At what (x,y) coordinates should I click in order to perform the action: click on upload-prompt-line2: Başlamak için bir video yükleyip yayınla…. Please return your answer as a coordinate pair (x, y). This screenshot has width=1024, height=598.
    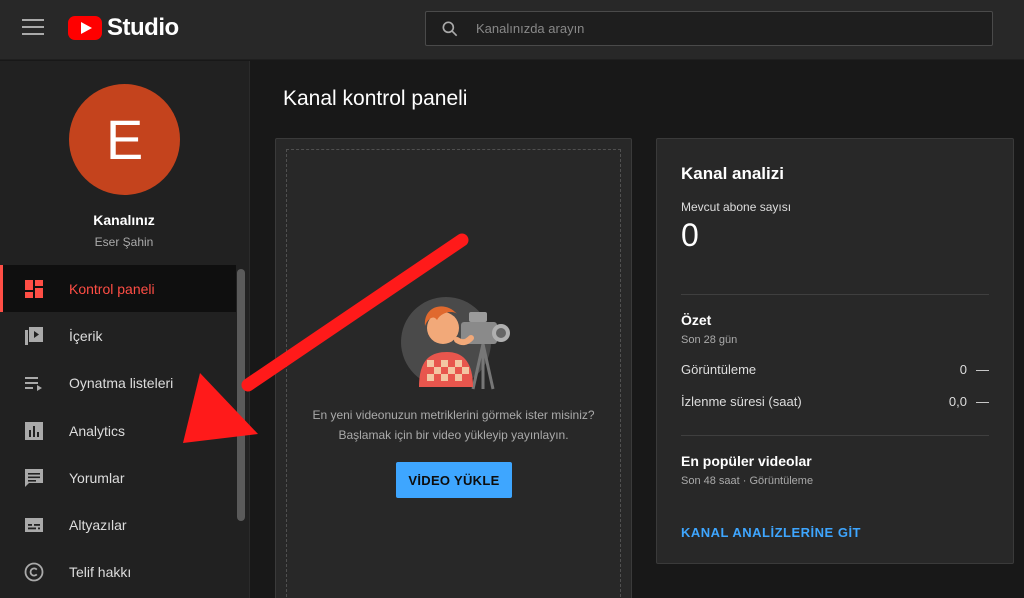
    Looking at the image, I should click on (453, 435).